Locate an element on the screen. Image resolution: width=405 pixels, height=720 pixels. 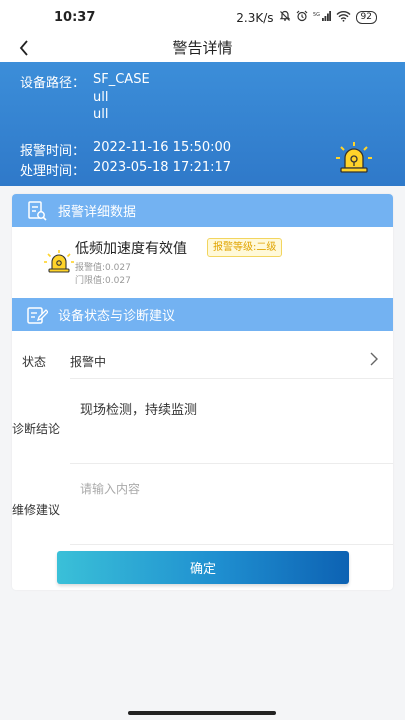
status-value: 报警中 is located at coordinates (88, 361).